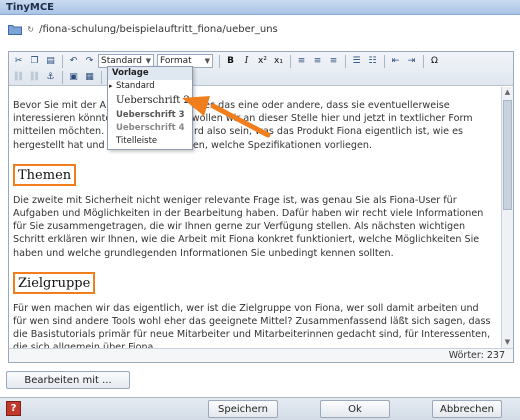 This screenshot has width=520, height=420. Describe the element at coordinates (355, 409) in the screenshot. I see `ok-button: Ok` at that location.